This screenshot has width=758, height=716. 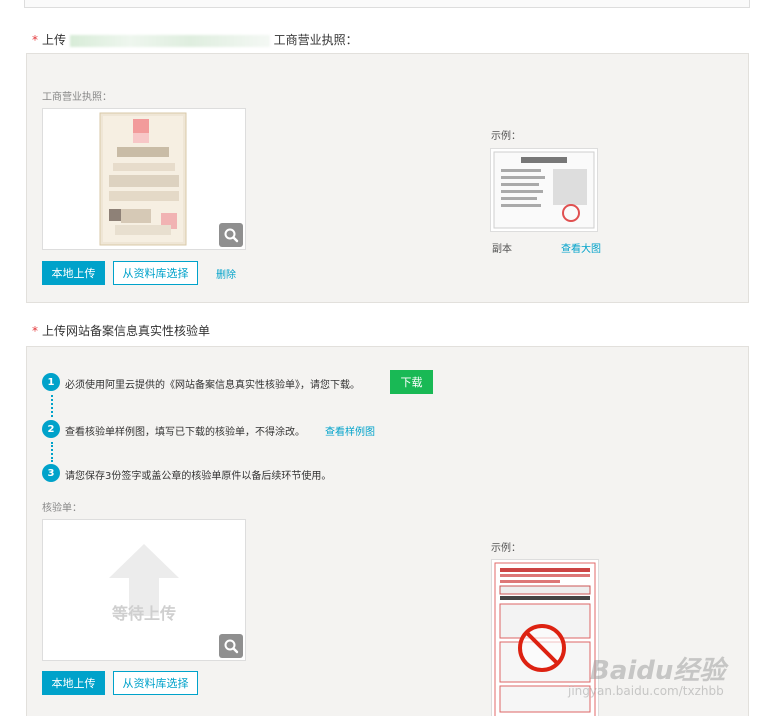 What do you see at coordinates (77, 97) in the screenshot?
I see `license-field-label: 工商营业执照：` at bounding box center [77, 97].